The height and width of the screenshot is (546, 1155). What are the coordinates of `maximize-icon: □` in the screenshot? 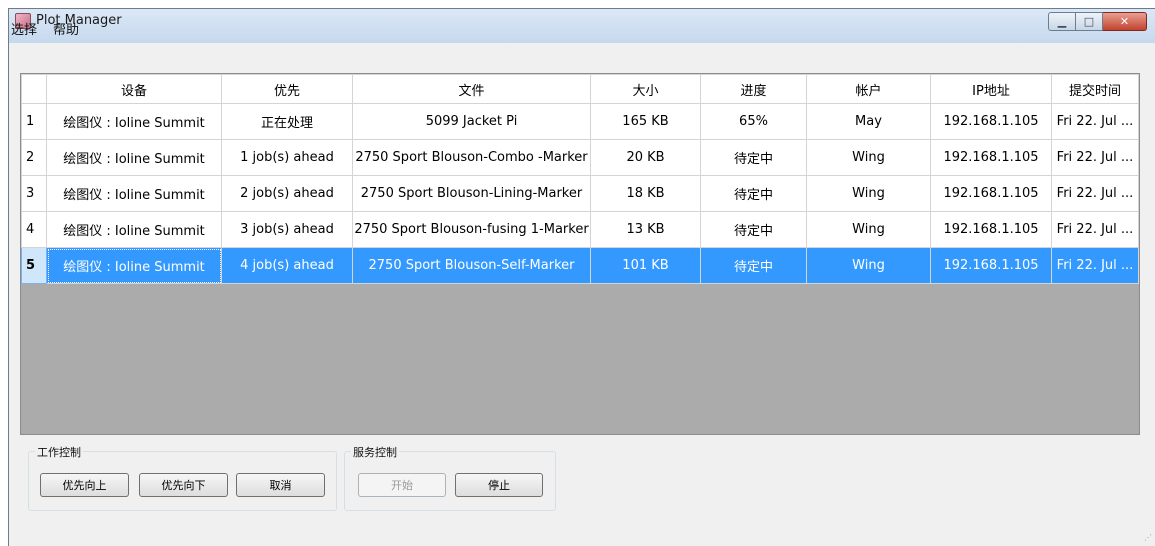 It's located at (1089, 21).